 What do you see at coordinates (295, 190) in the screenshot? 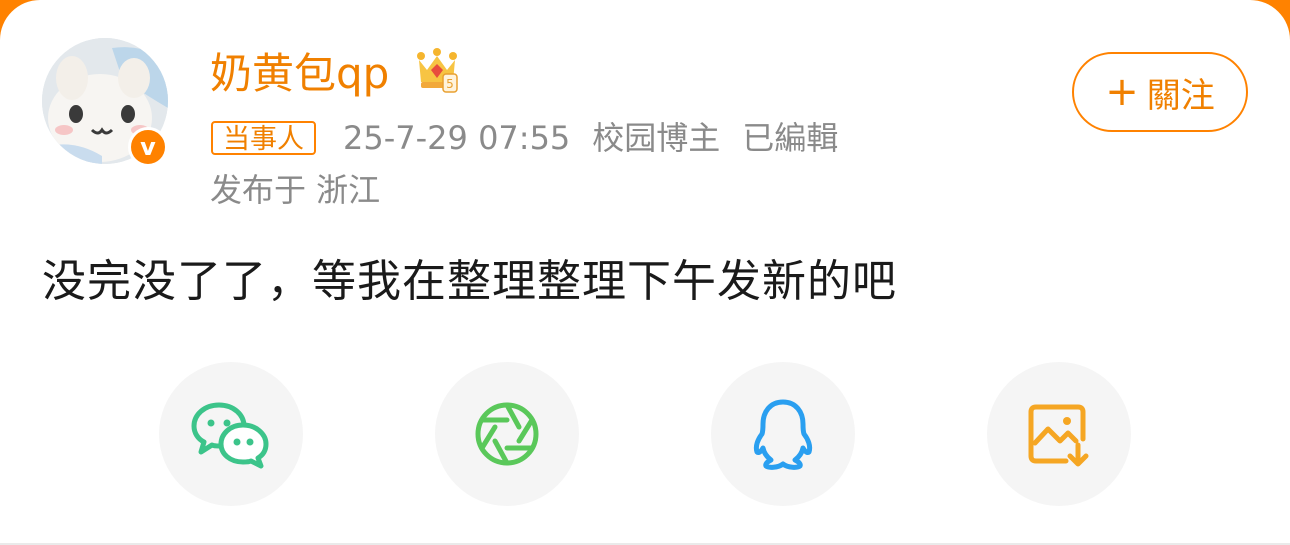
I see `post-location: 发布于 浙江` at bounding box center [295, 190].